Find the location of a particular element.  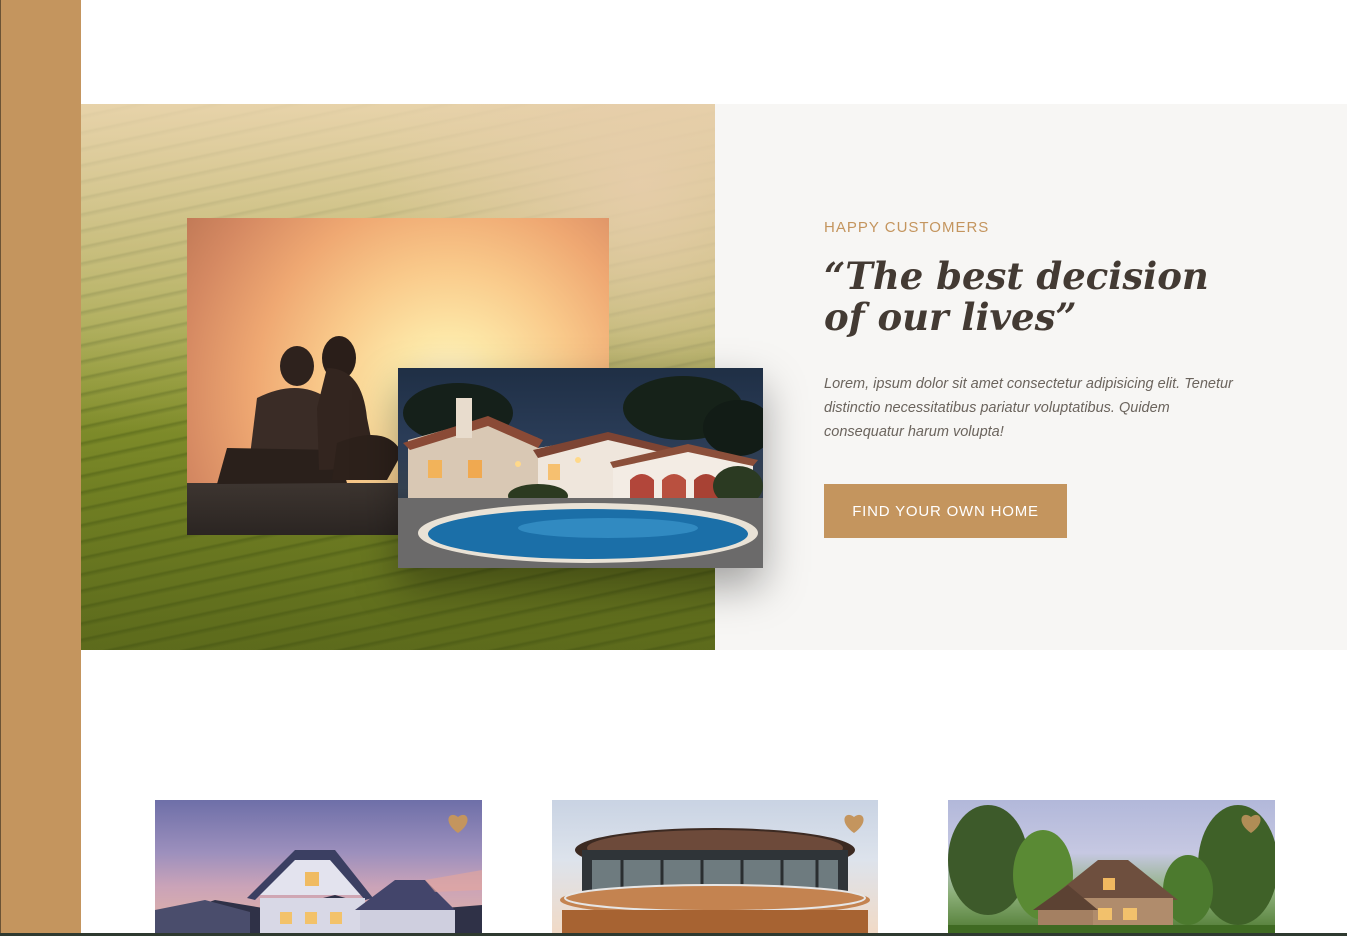

villa-scene is located at coordinates (580, 472).